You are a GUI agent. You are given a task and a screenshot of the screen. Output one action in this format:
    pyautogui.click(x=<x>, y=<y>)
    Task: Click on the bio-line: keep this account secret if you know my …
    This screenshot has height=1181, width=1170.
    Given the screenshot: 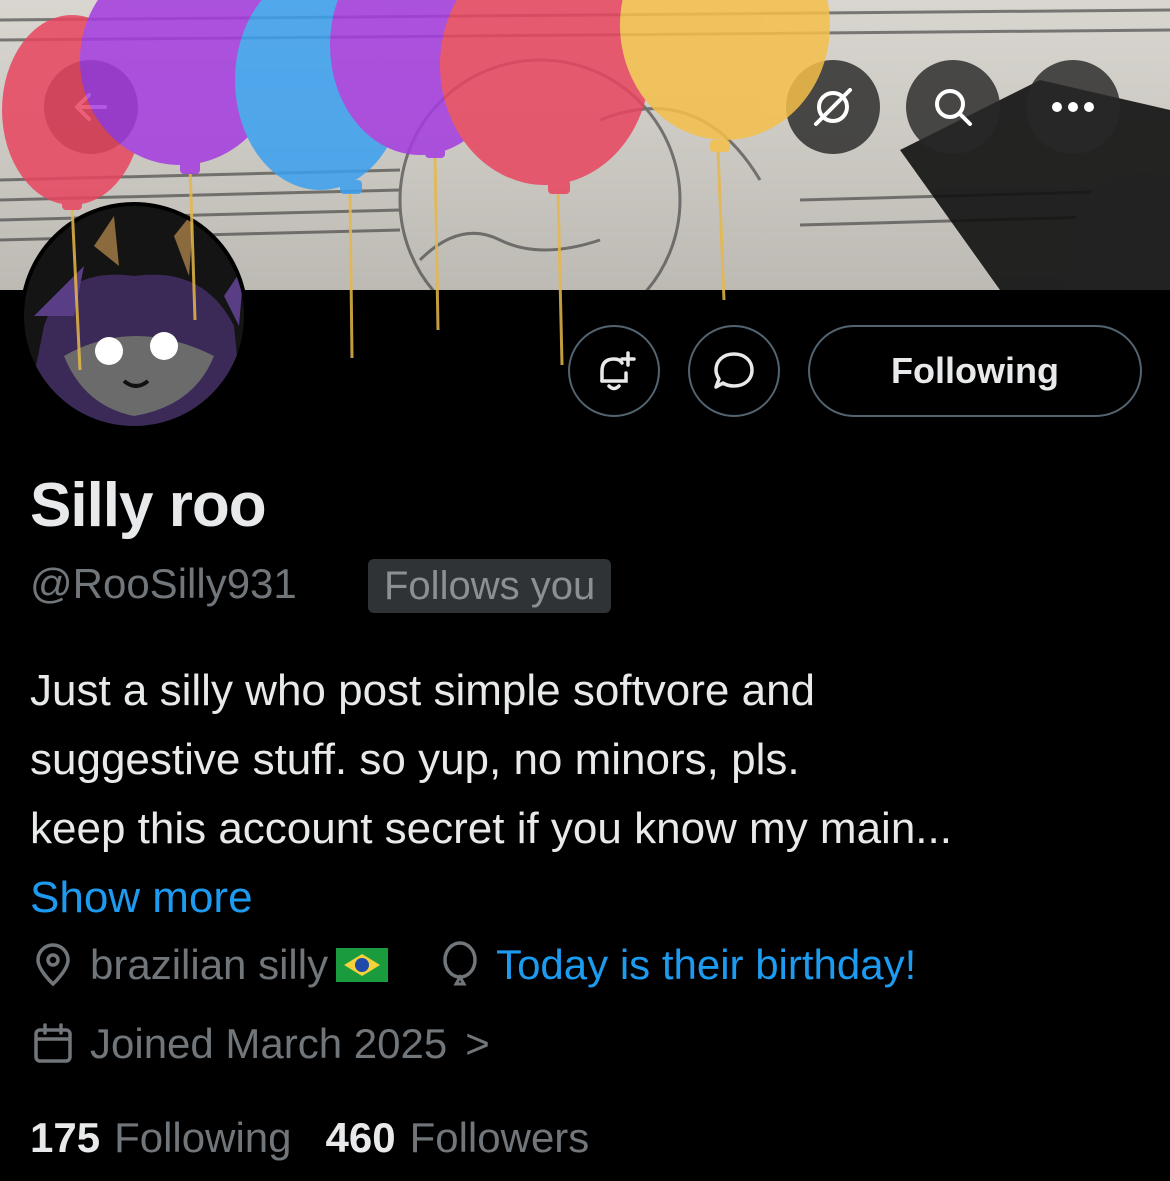 What is the action you would take?
    pyautogui.click(x=491, y=828)
    